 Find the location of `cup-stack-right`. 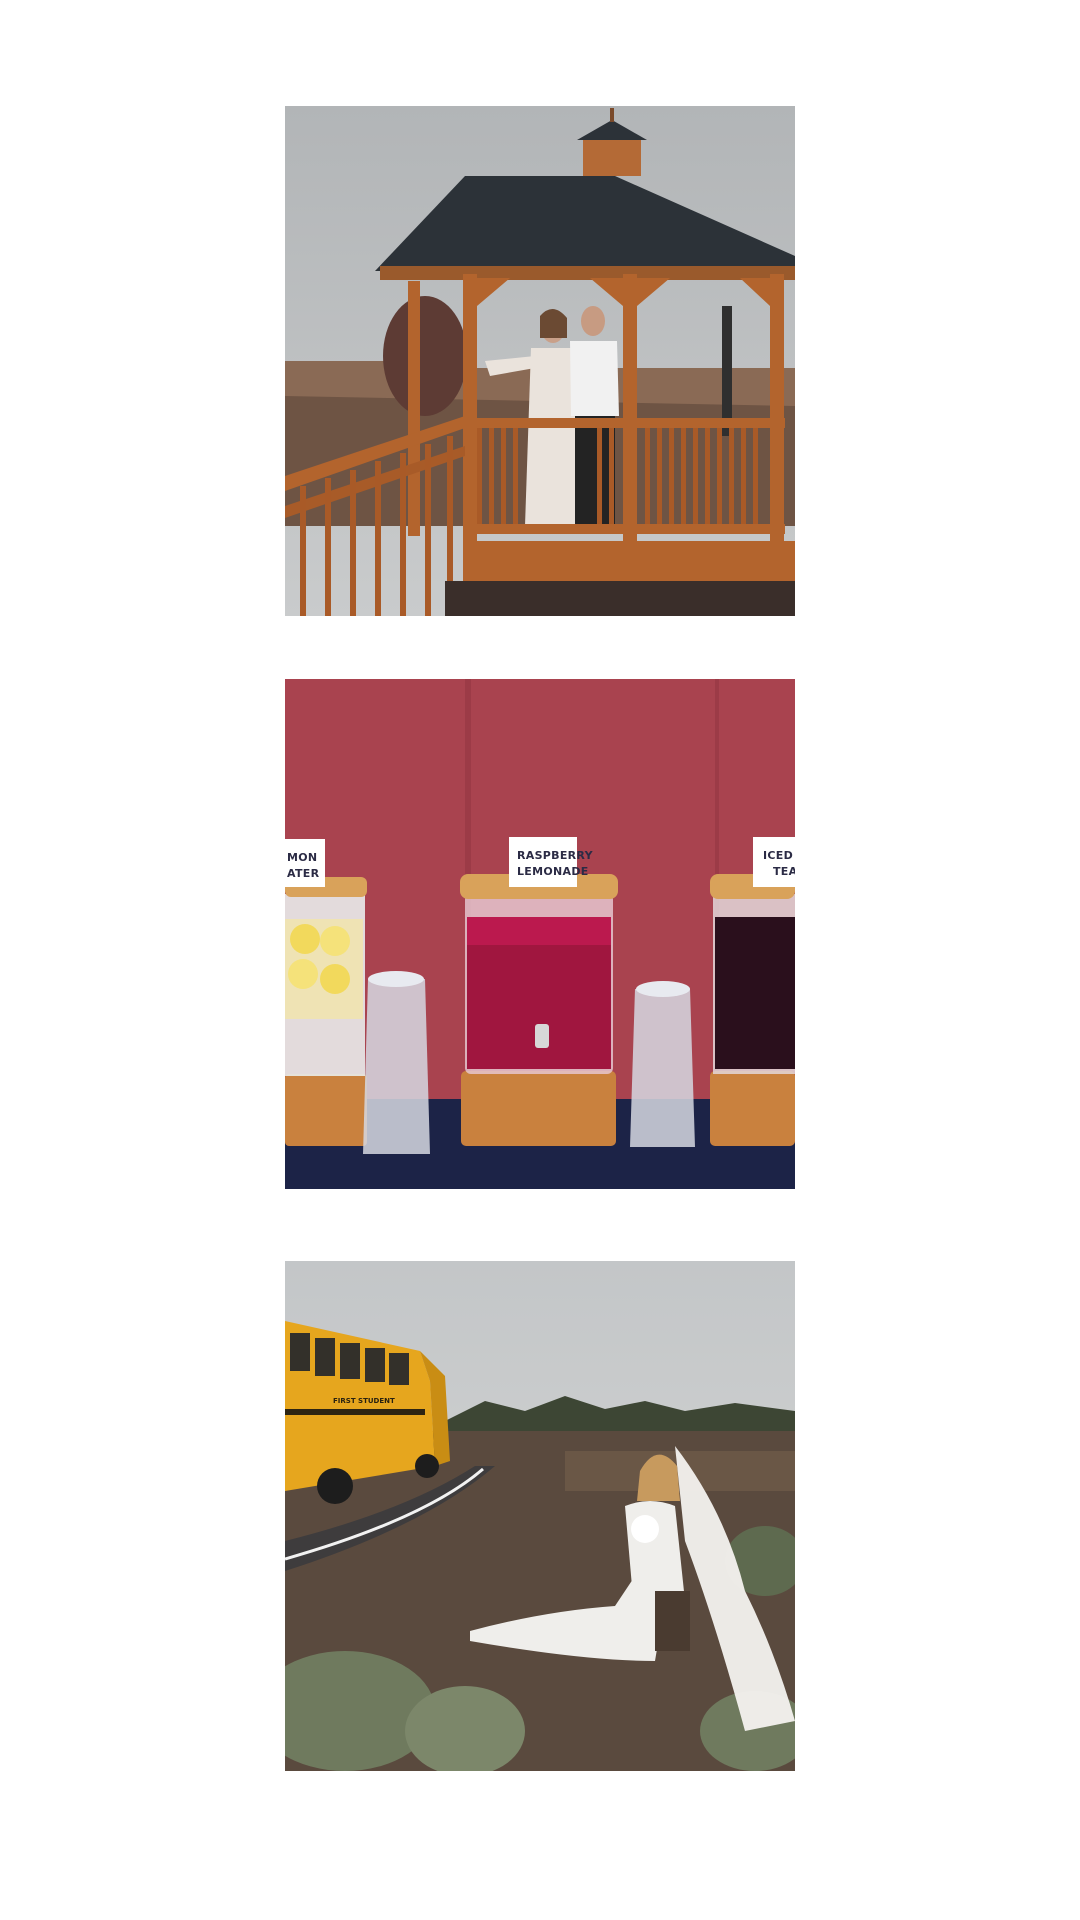

cup-stack-right is located at coordinates (662, 1064).